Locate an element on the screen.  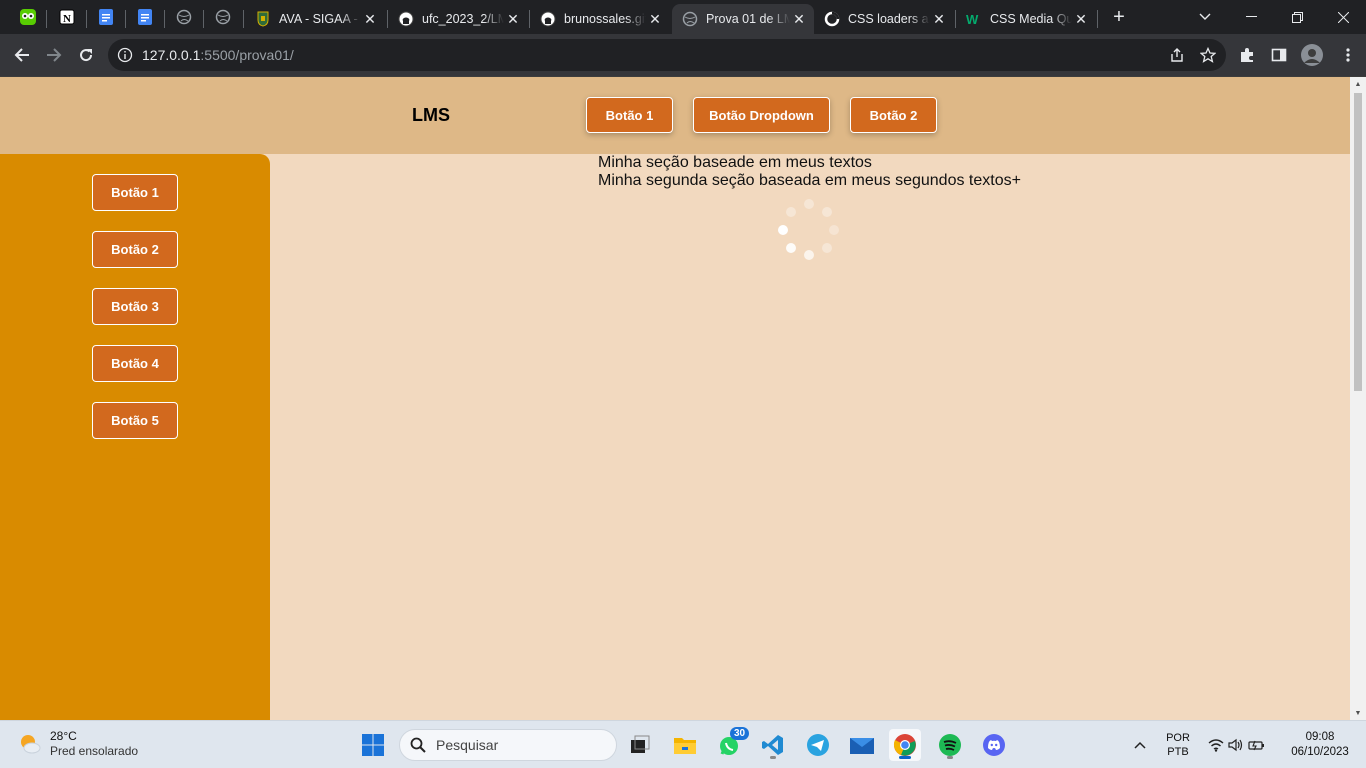
tab-prova-01: Prova 01 de LMS ✕ is located at coordinates (743, 19).